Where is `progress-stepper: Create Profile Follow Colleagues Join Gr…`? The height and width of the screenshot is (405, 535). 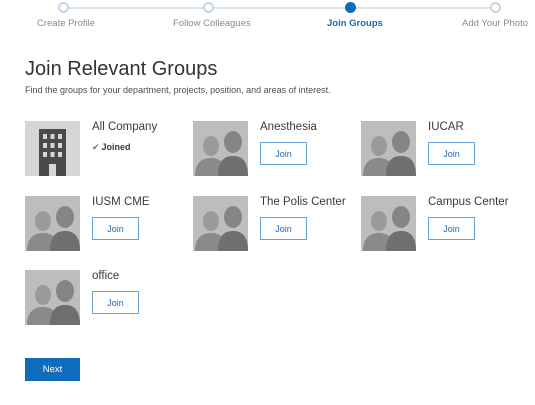 progress-stepper: Create Profile Follow Colleagues Join Gr… is located at coordinates (267, 20).